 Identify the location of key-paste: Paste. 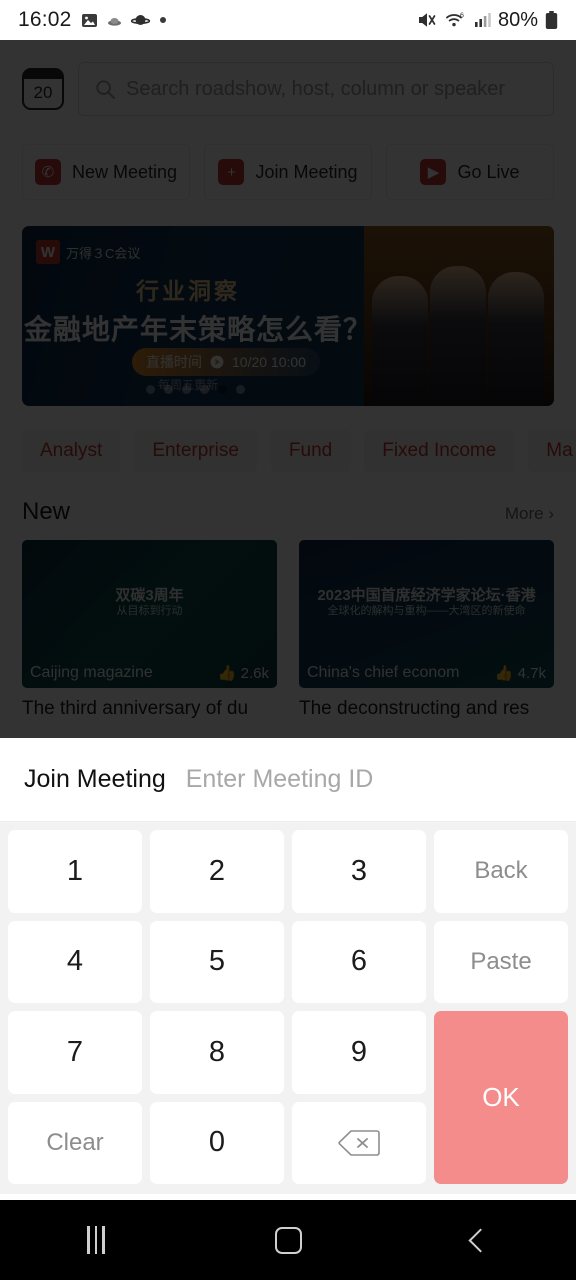
(501, 961).